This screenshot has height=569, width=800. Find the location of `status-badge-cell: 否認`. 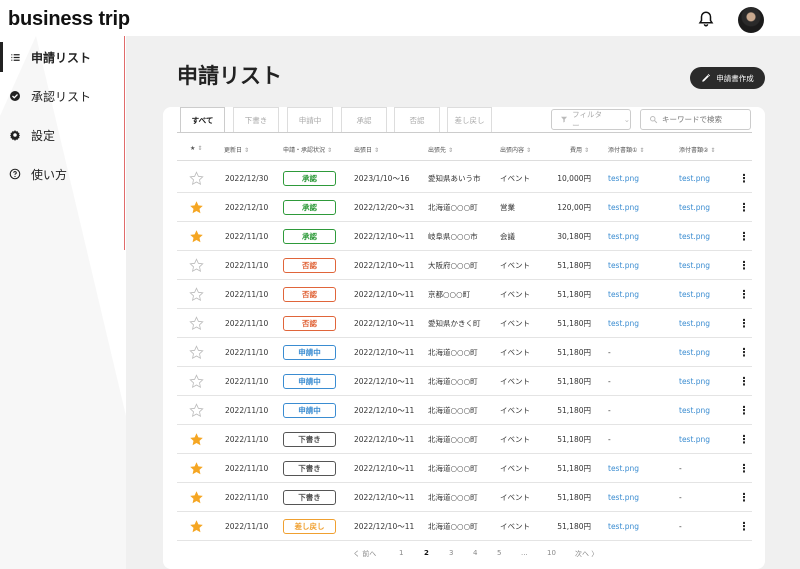

status-badge-cell: 否認 is located at coordinates (309, 294).